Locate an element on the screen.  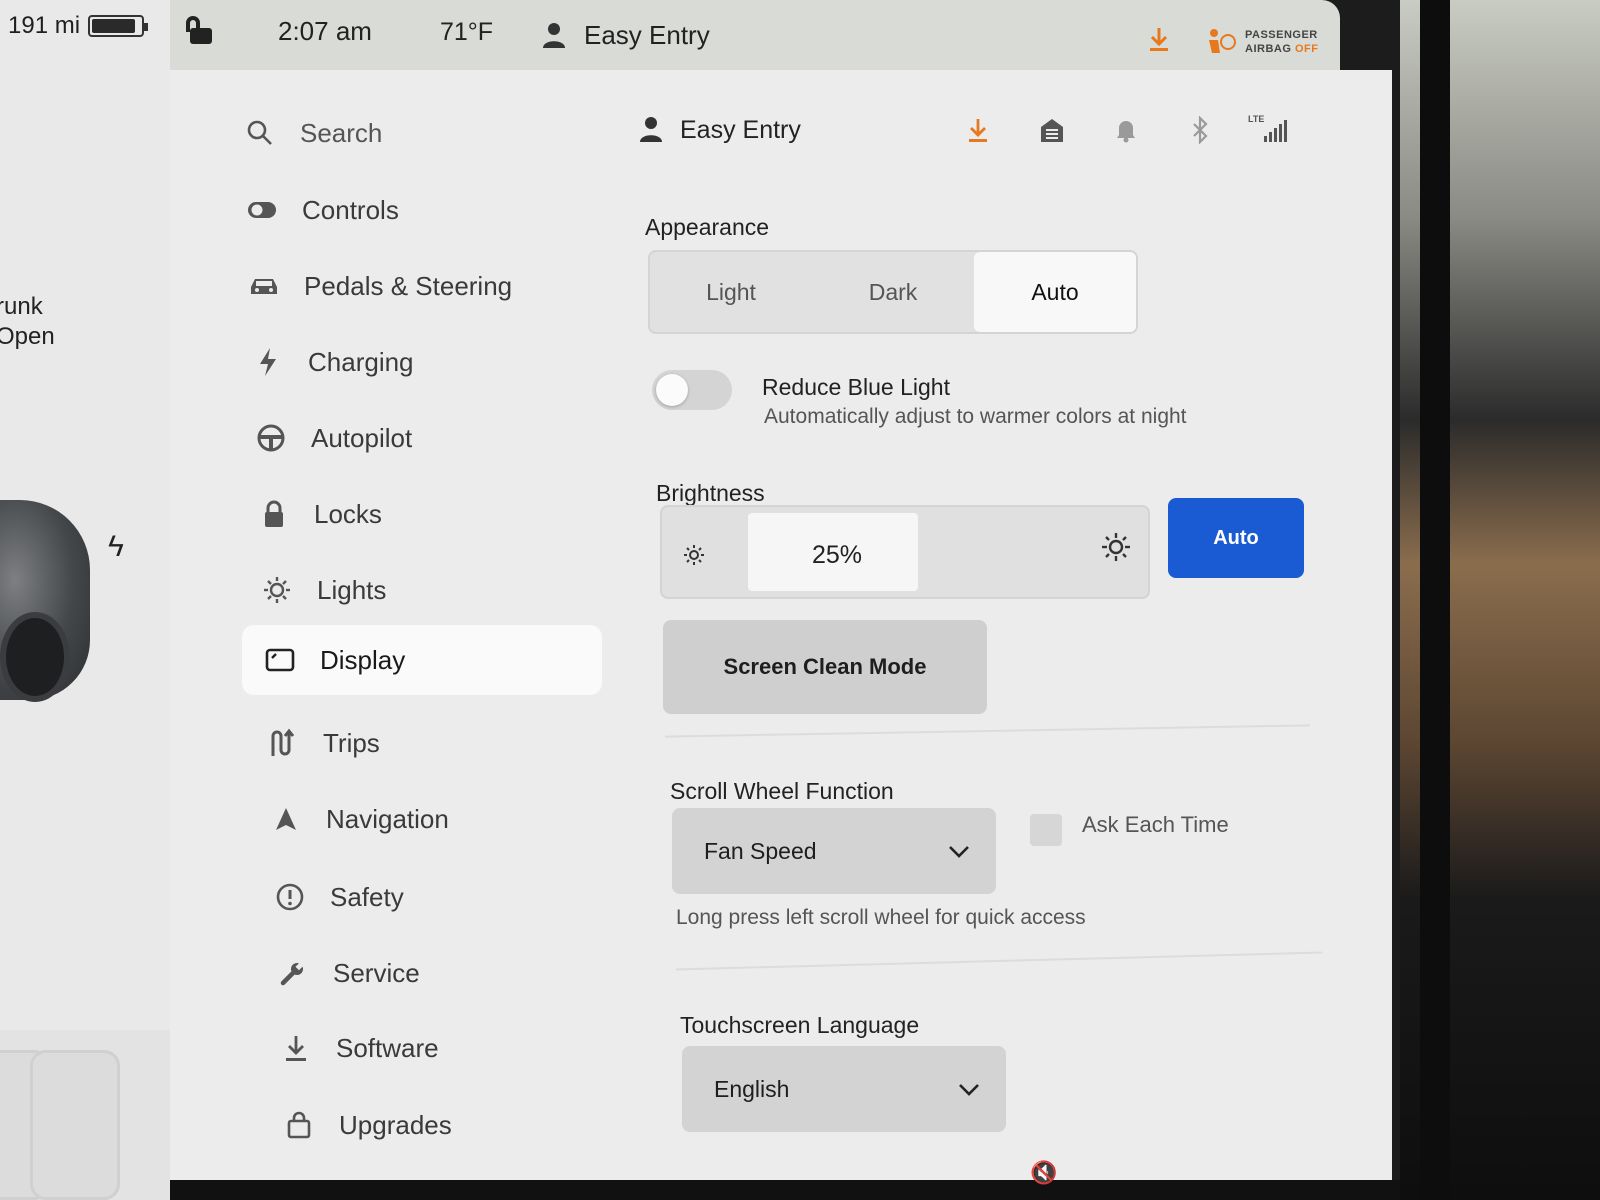
sidebar-item-label: Navigation is located at coordinates (387, 818).